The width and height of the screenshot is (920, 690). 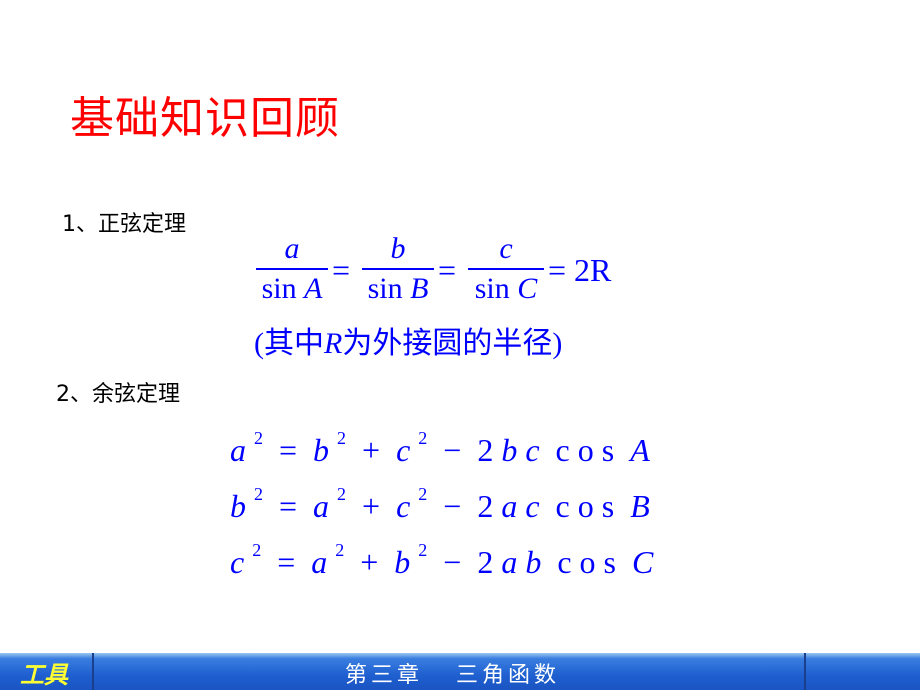 I want to click on tools-button: 工具, so click(x=47, y=671).